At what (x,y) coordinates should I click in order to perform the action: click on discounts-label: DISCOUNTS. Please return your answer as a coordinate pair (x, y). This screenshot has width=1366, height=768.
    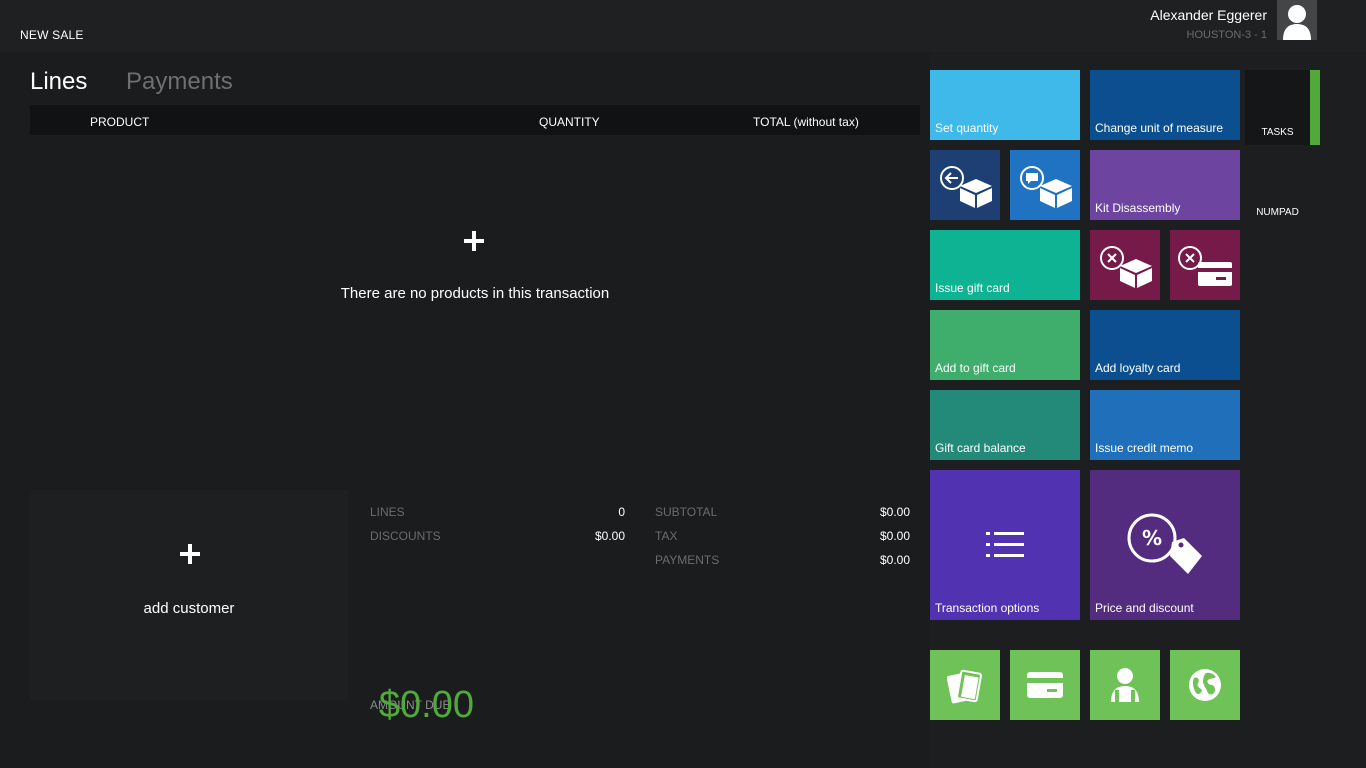
    Looking at the image, I should click on (405, 536).